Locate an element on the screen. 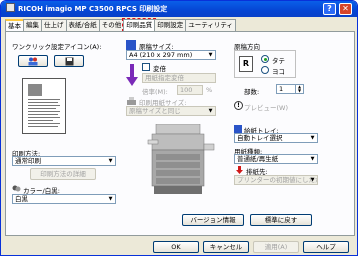  oneclick-label: ワンクリック設定アイコン(A): is located at coordinates (57, 47).